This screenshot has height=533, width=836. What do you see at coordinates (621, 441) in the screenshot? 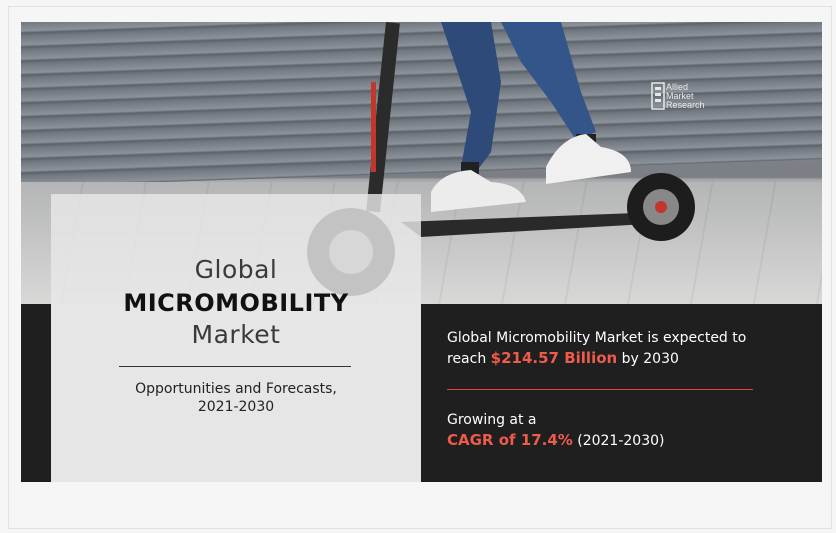
I see `stat-cagr-period: (2021-2030)` at bounding box center [621, 441].